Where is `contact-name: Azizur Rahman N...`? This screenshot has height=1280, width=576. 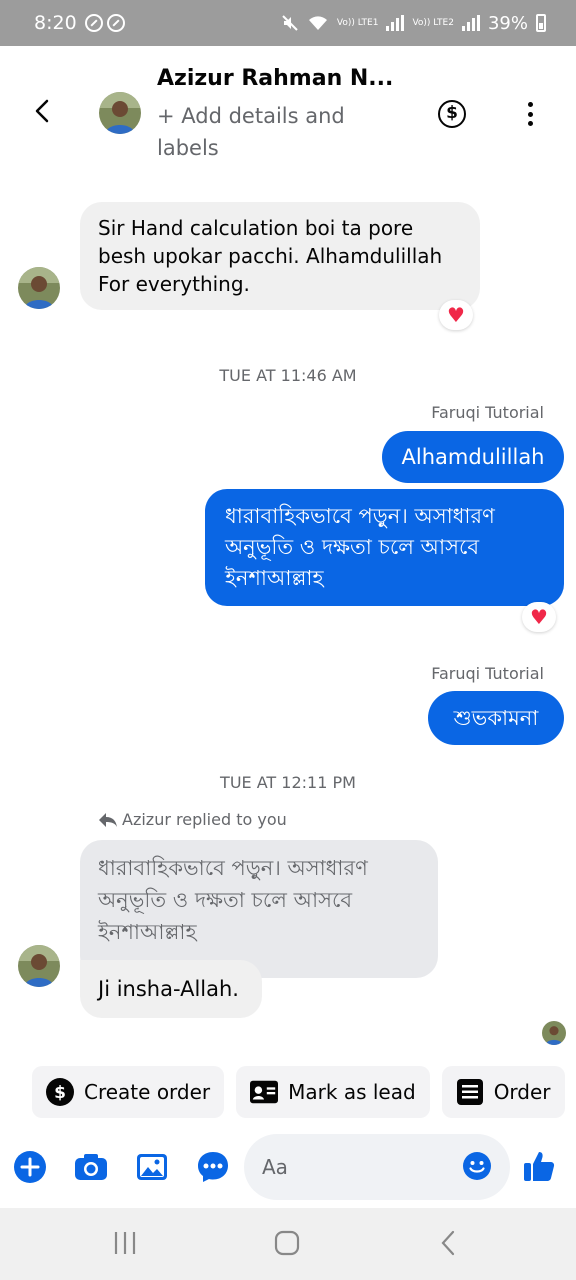
contact-name: Azizur Rahman N... is located at coordinates (275, 78).